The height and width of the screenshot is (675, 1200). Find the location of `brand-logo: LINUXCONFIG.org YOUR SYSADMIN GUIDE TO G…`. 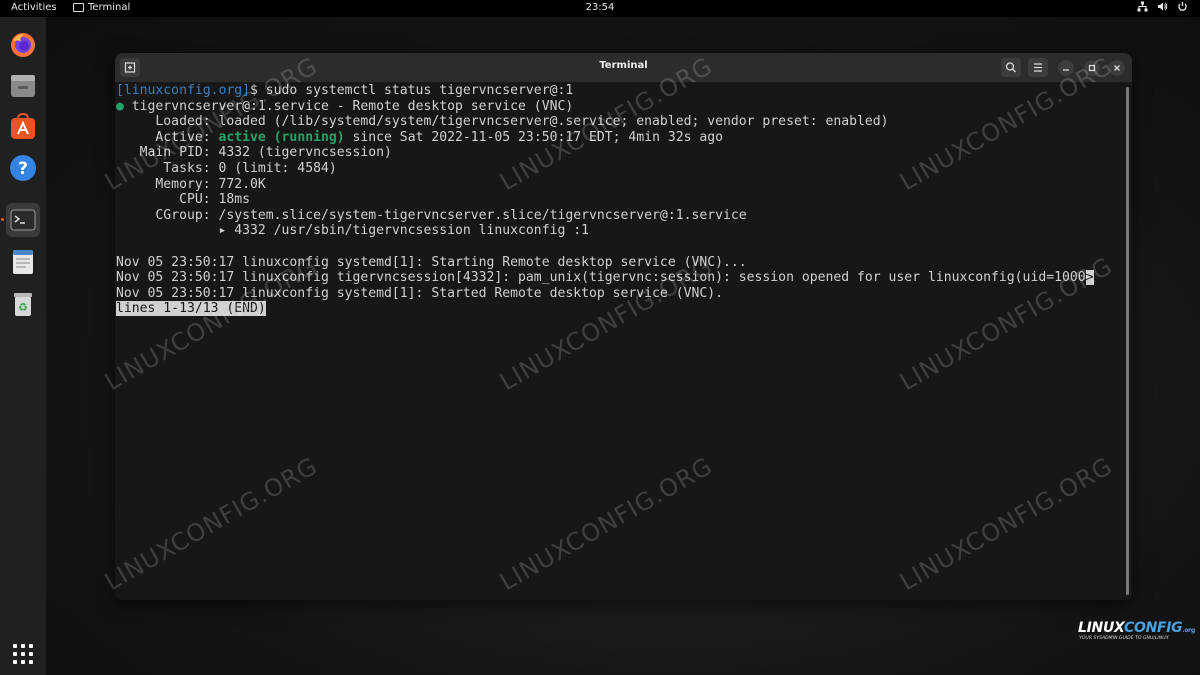

brand-logo: LINUXCONFIG.org YOUR SYSADMIN GUIDE TO G… is located at coordinates (1136, 630).